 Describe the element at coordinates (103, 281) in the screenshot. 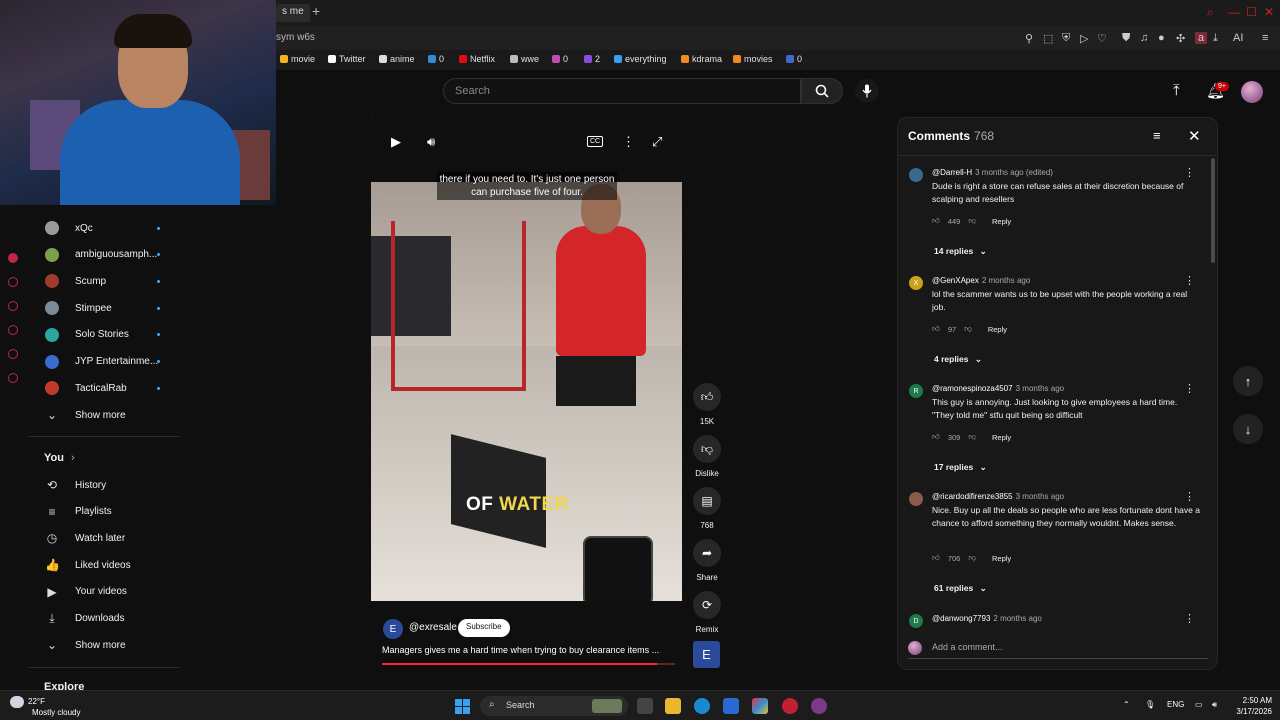

I see `sidebar-subscription-item: Scump` at that location.